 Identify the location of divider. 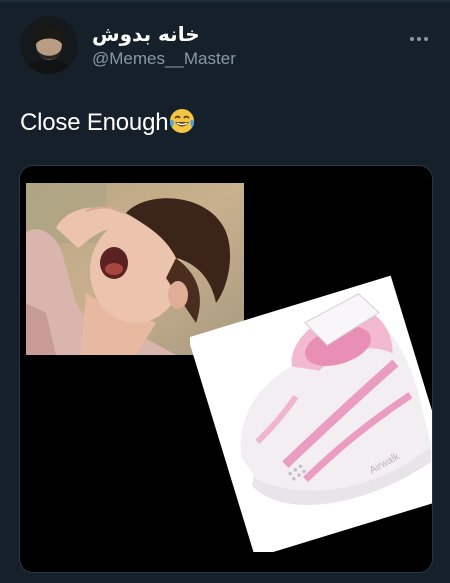
(225, 1).